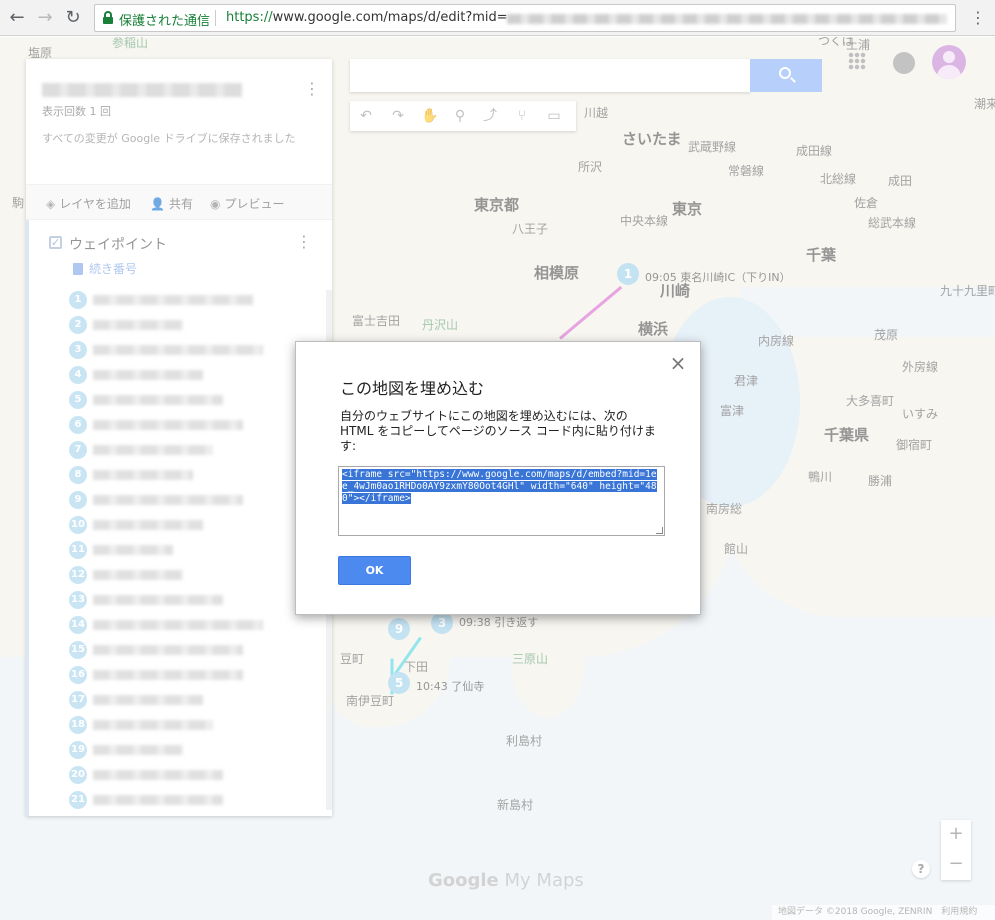 The image size is (995, 920). Describe the element at coordinates (17, 18) in the screenshot. I see `back-icon: ←` at that location.